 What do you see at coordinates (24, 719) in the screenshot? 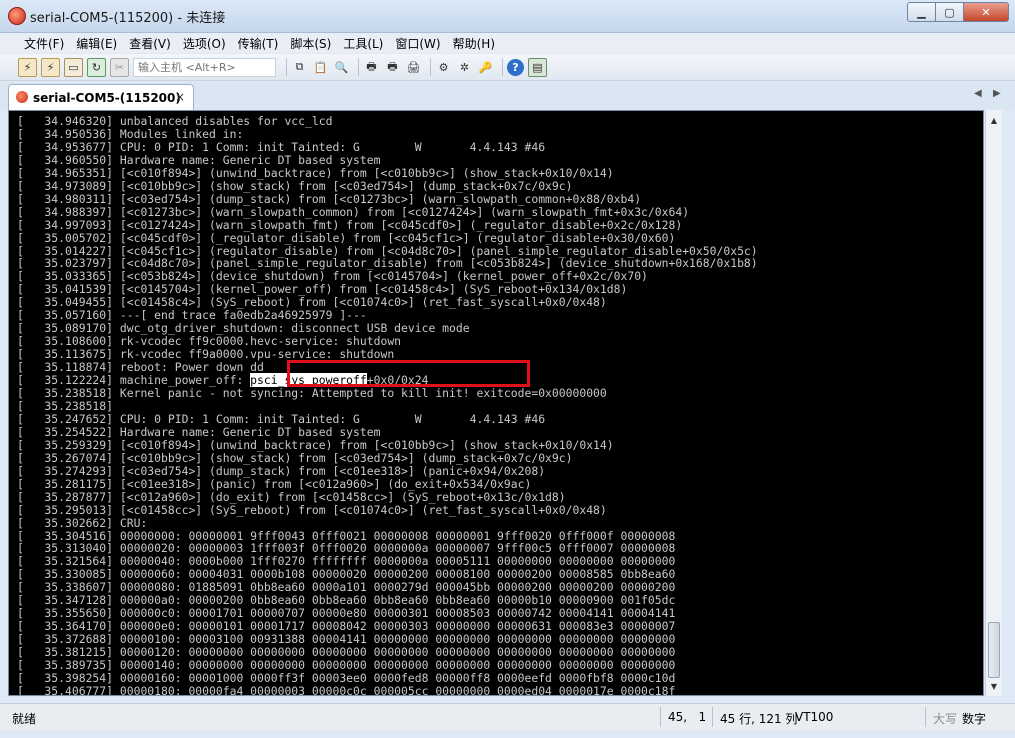
I see `status-ready: 就绪` at bounding box center [24, 719].